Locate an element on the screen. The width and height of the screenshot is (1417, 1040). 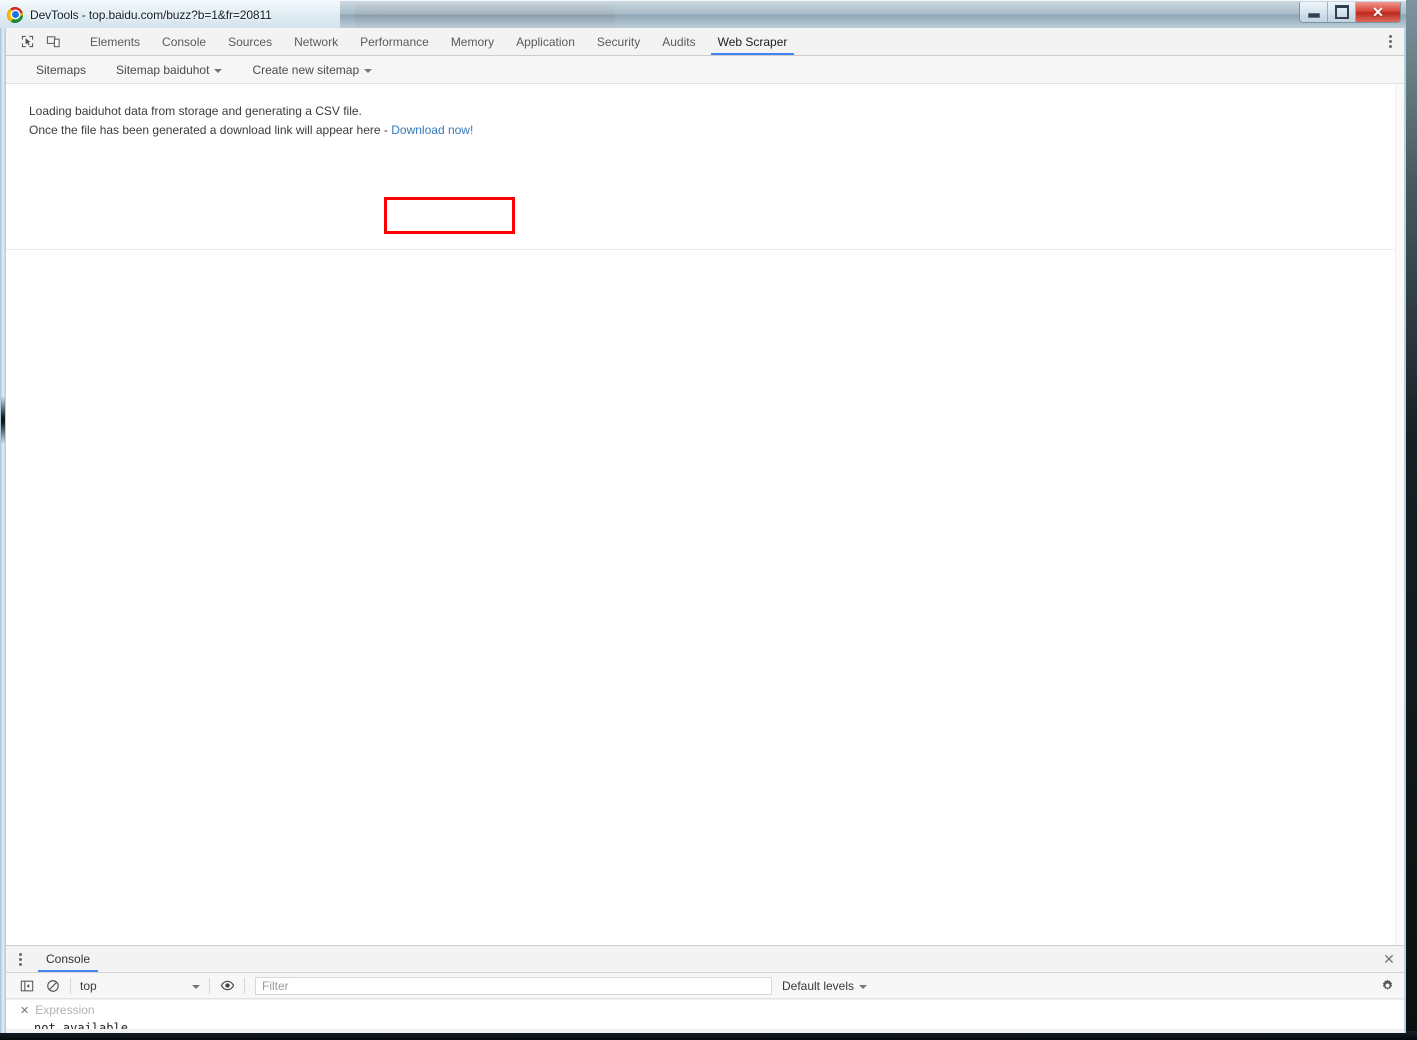
console-filter-input: Filter is located at coordinates (513, 985).